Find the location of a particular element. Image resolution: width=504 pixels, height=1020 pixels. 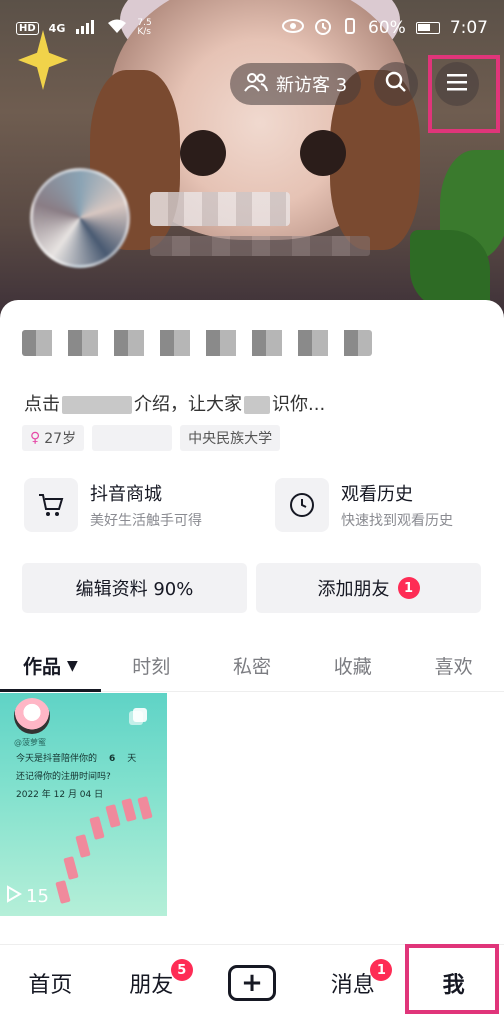

profile-tabs: 作品 ▼ 时刻 私密 收藏 喜欢 is located at coordinates (252, 666).